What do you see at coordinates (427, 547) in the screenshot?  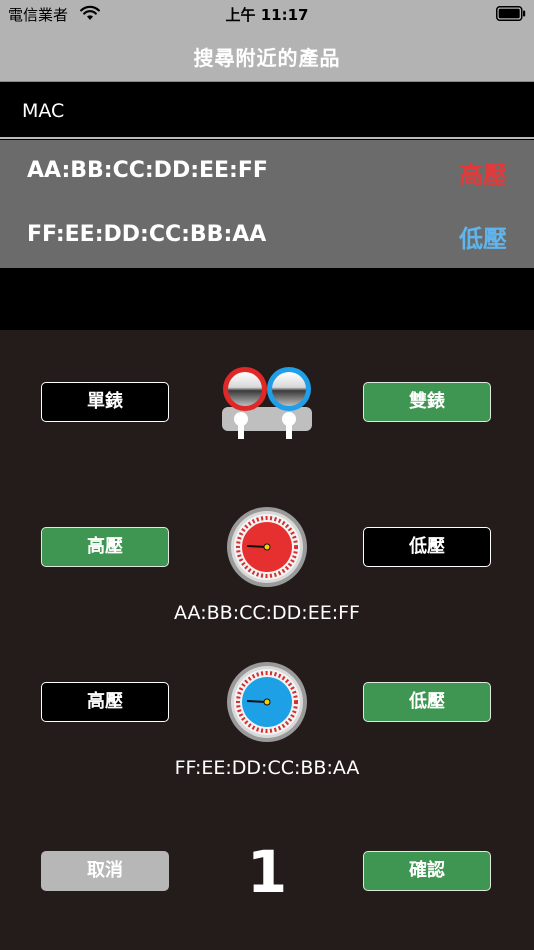 I see `gauge1-low-pressure-button: 低壓` at bounding box center [427, 547].